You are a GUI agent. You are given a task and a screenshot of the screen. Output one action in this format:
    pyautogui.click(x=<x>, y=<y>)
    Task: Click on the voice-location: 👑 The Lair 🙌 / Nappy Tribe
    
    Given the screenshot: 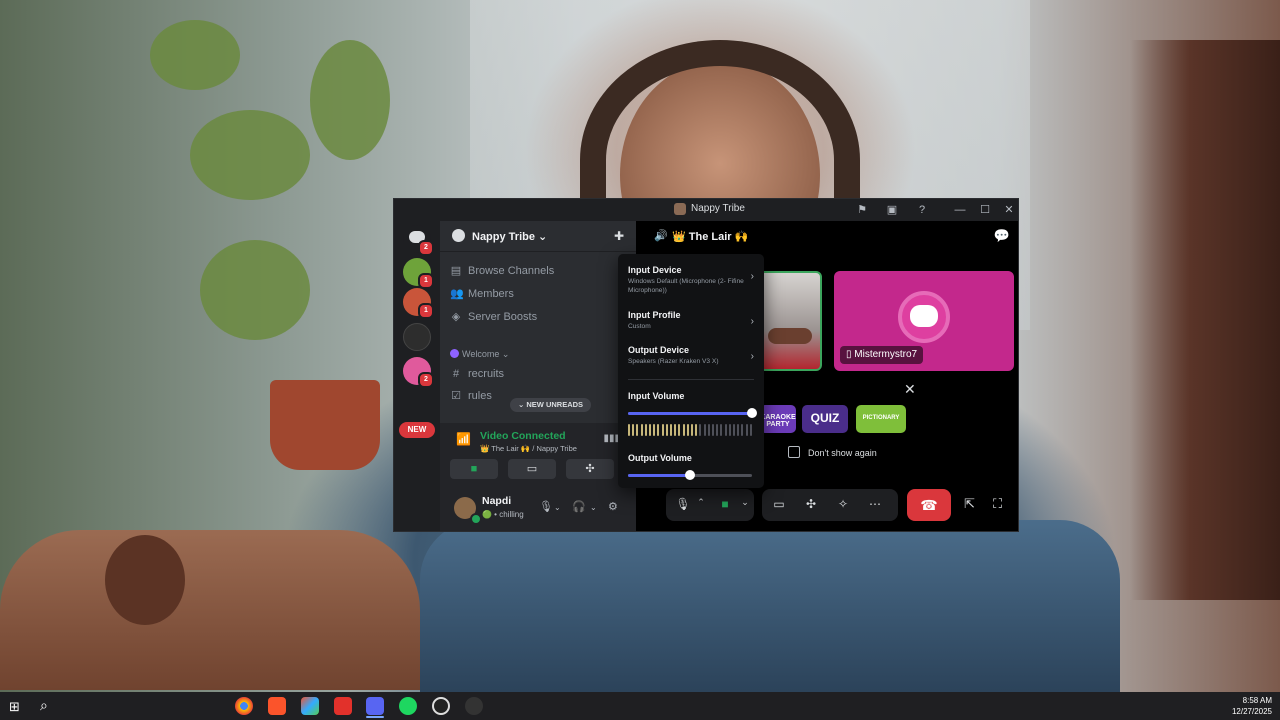 What is the action you would take?
    pyautogui.click(x=528, y=448)
    